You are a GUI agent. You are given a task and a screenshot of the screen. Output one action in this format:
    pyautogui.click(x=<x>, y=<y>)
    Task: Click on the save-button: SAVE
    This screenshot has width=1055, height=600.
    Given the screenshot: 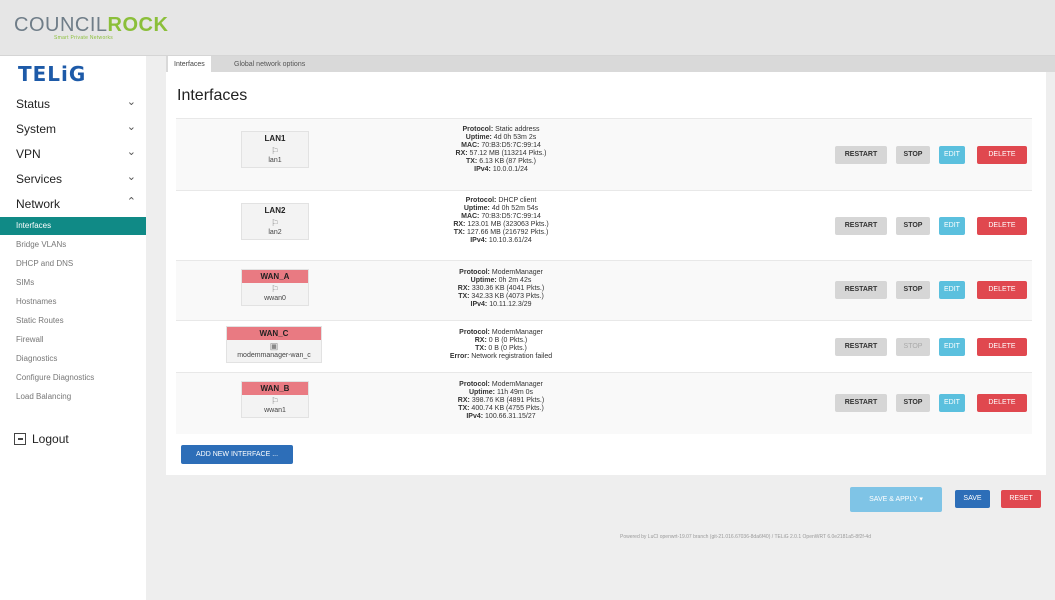 What is the action you would take?
    pyautogui.click(x=972, y=499)
    